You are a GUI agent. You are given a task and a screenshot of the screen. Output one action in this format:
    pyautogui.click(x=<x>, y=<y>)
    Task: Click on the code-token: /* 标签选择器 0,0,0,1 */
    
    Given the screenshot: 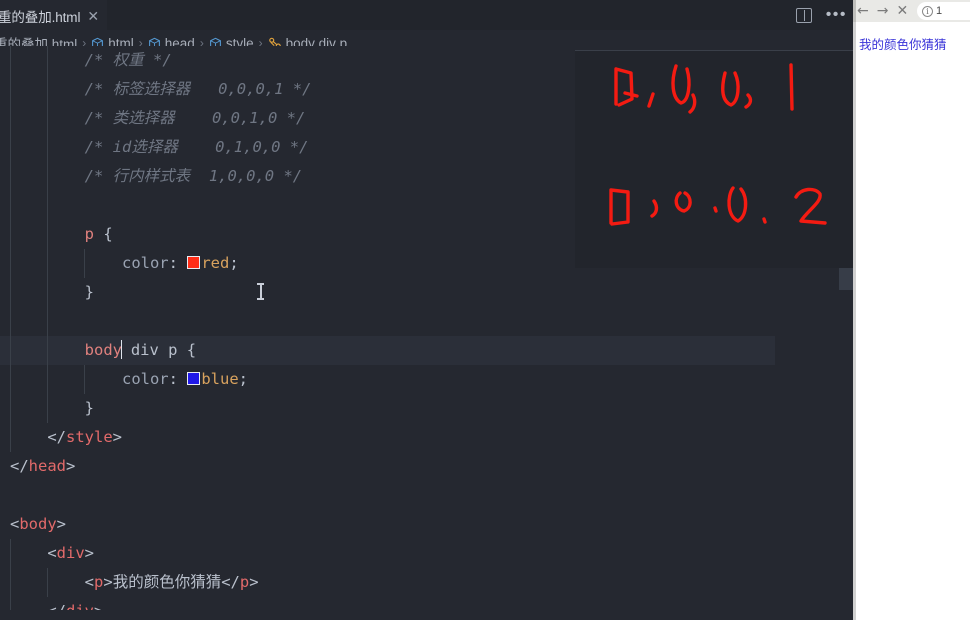 What is the action you would take?
    pyautogui.click(x=198, y=89)
    